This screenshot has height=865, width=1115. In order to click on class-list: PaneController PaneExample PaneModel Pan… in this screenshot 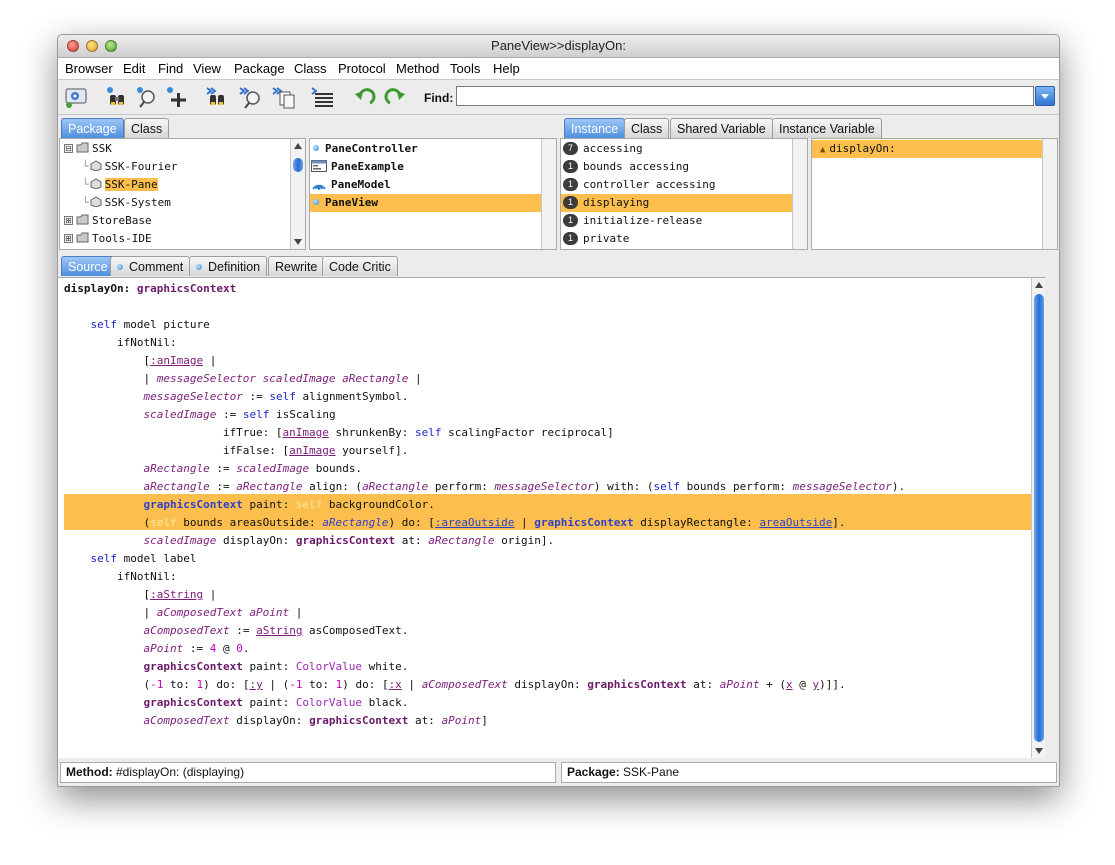, I will do `click(433, 194)`.